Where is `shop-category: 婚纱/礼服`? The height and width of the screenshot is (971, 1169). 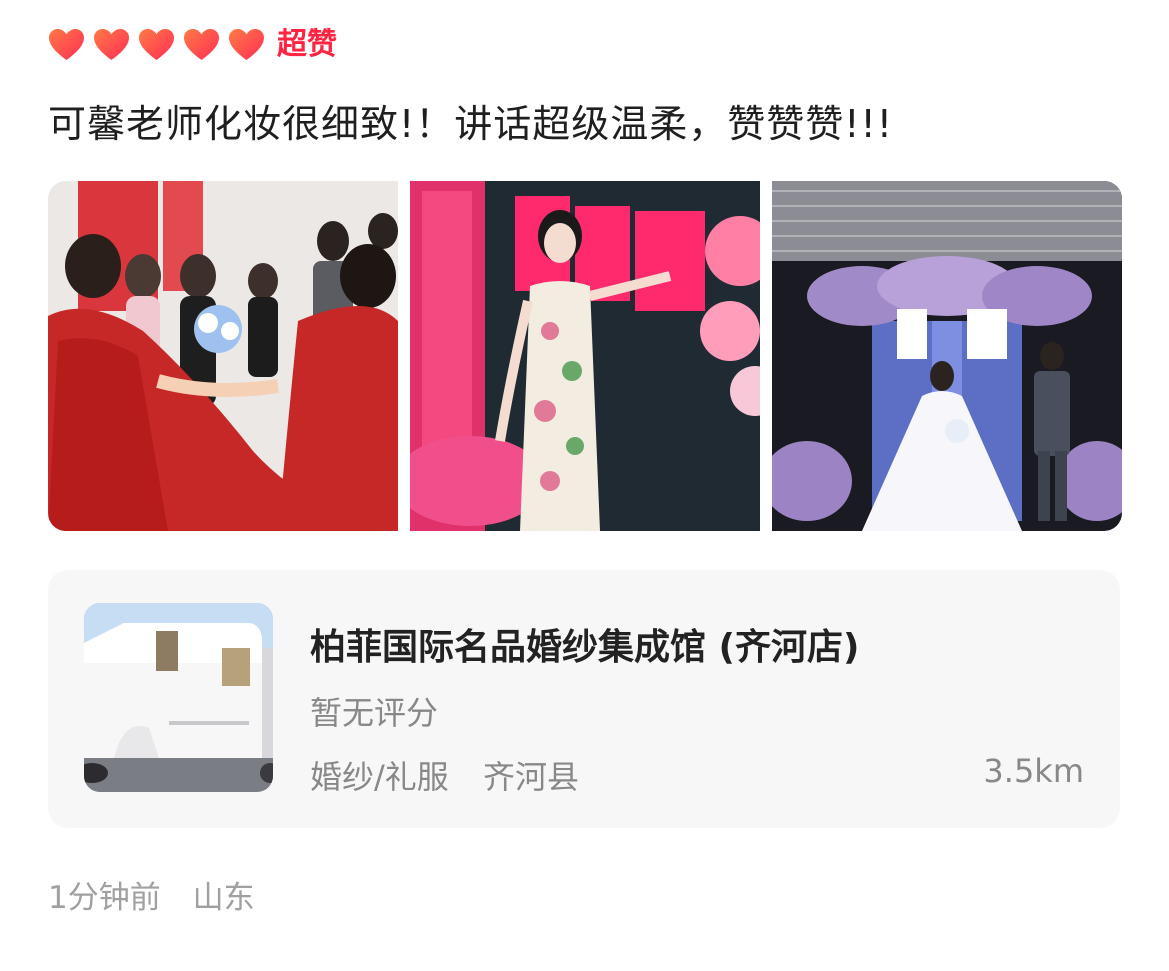 shop-category: 婚纱/礼服 is located at coordinates (379, 777).